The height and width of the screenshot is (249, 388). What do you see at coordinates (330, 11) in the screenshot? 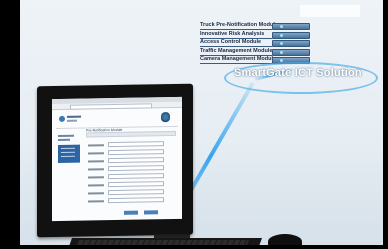
I see `background-highlight` at bounding box center [330, 11].